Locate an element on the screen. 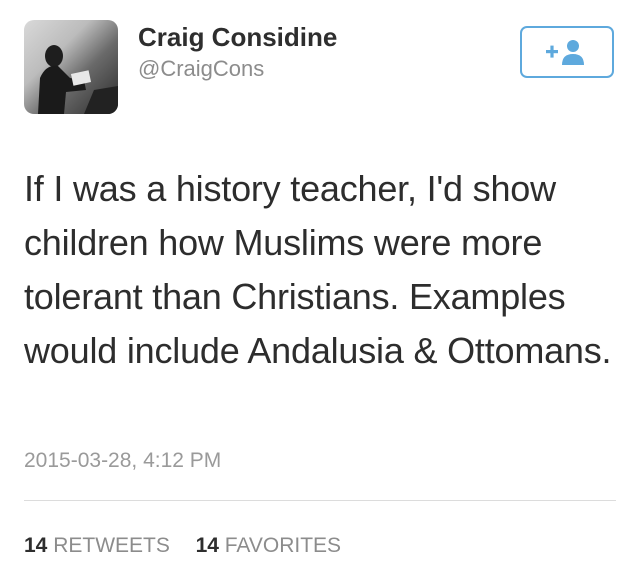 Image resolution: width=640 pixels, height=582 pixels. retweets-stat: 14 RETWEETS is located at coordinates (100, 545).